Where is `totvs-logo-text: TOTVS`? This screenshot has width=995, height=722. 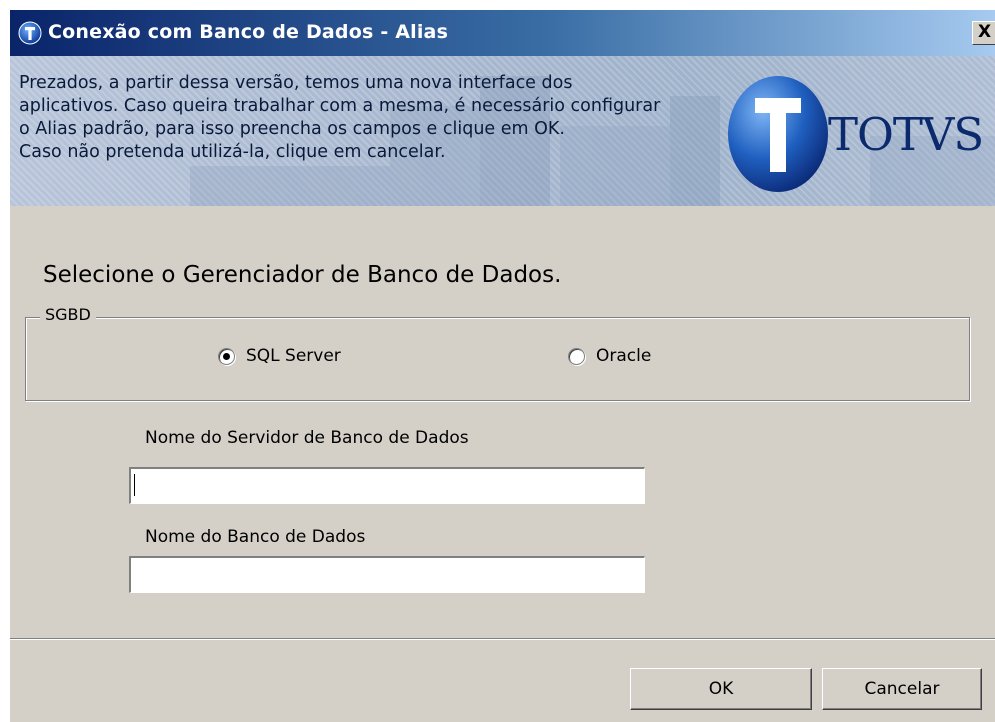
totvs-logo-text: TOTVS is located at coordinates (906, 134).